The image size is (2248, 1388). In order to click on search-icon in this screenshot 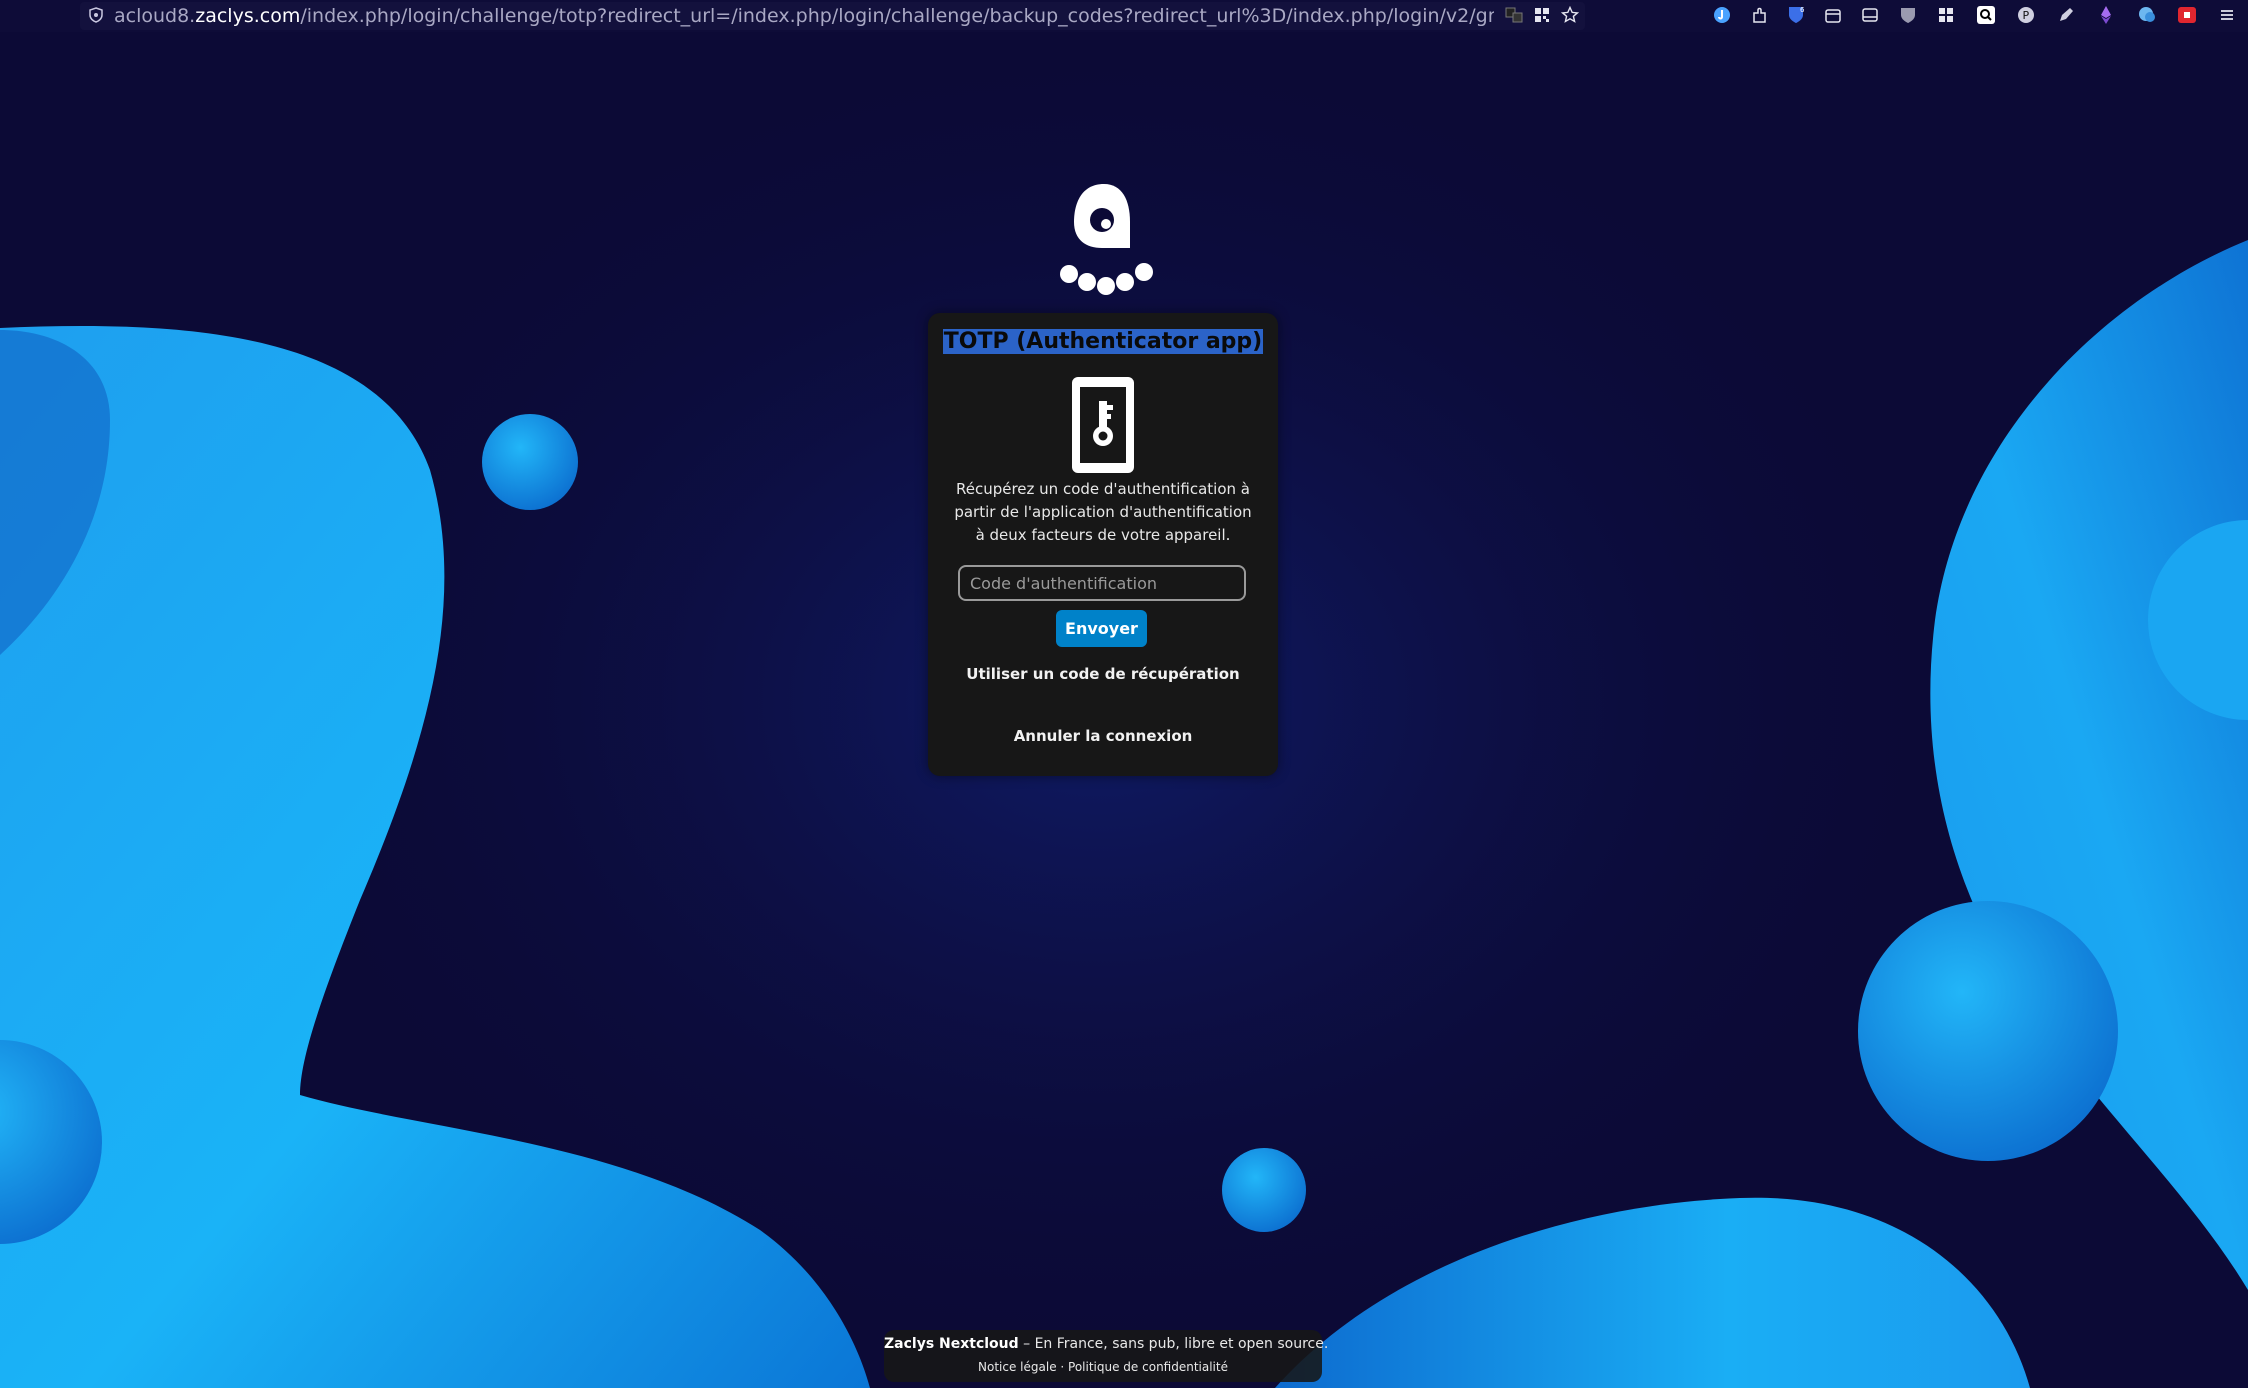, I will do `click(1986, 15)`.